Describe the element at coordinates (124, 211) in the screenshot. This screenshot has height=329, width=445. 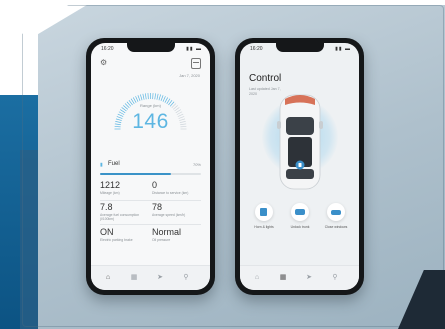
I see `stat-fuel-consumption: 7.8 Average fuel consumption (l/100km)` at that location.